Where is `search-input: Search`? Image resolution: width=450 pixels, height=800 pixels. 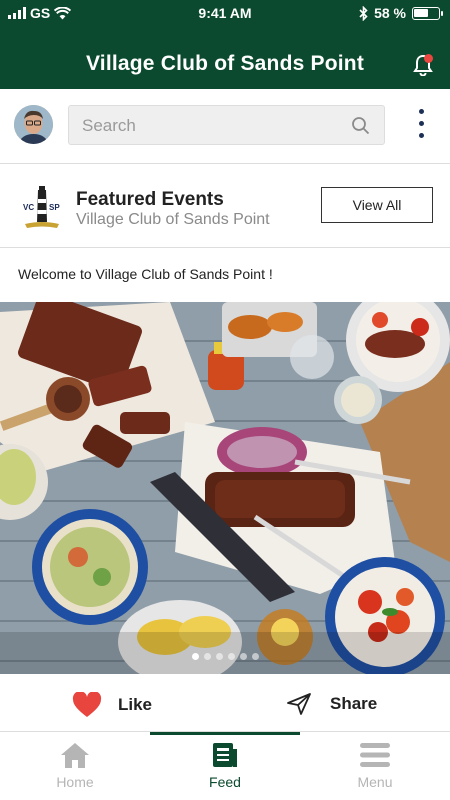 search-input: Search is located at coordinates (226, 125).